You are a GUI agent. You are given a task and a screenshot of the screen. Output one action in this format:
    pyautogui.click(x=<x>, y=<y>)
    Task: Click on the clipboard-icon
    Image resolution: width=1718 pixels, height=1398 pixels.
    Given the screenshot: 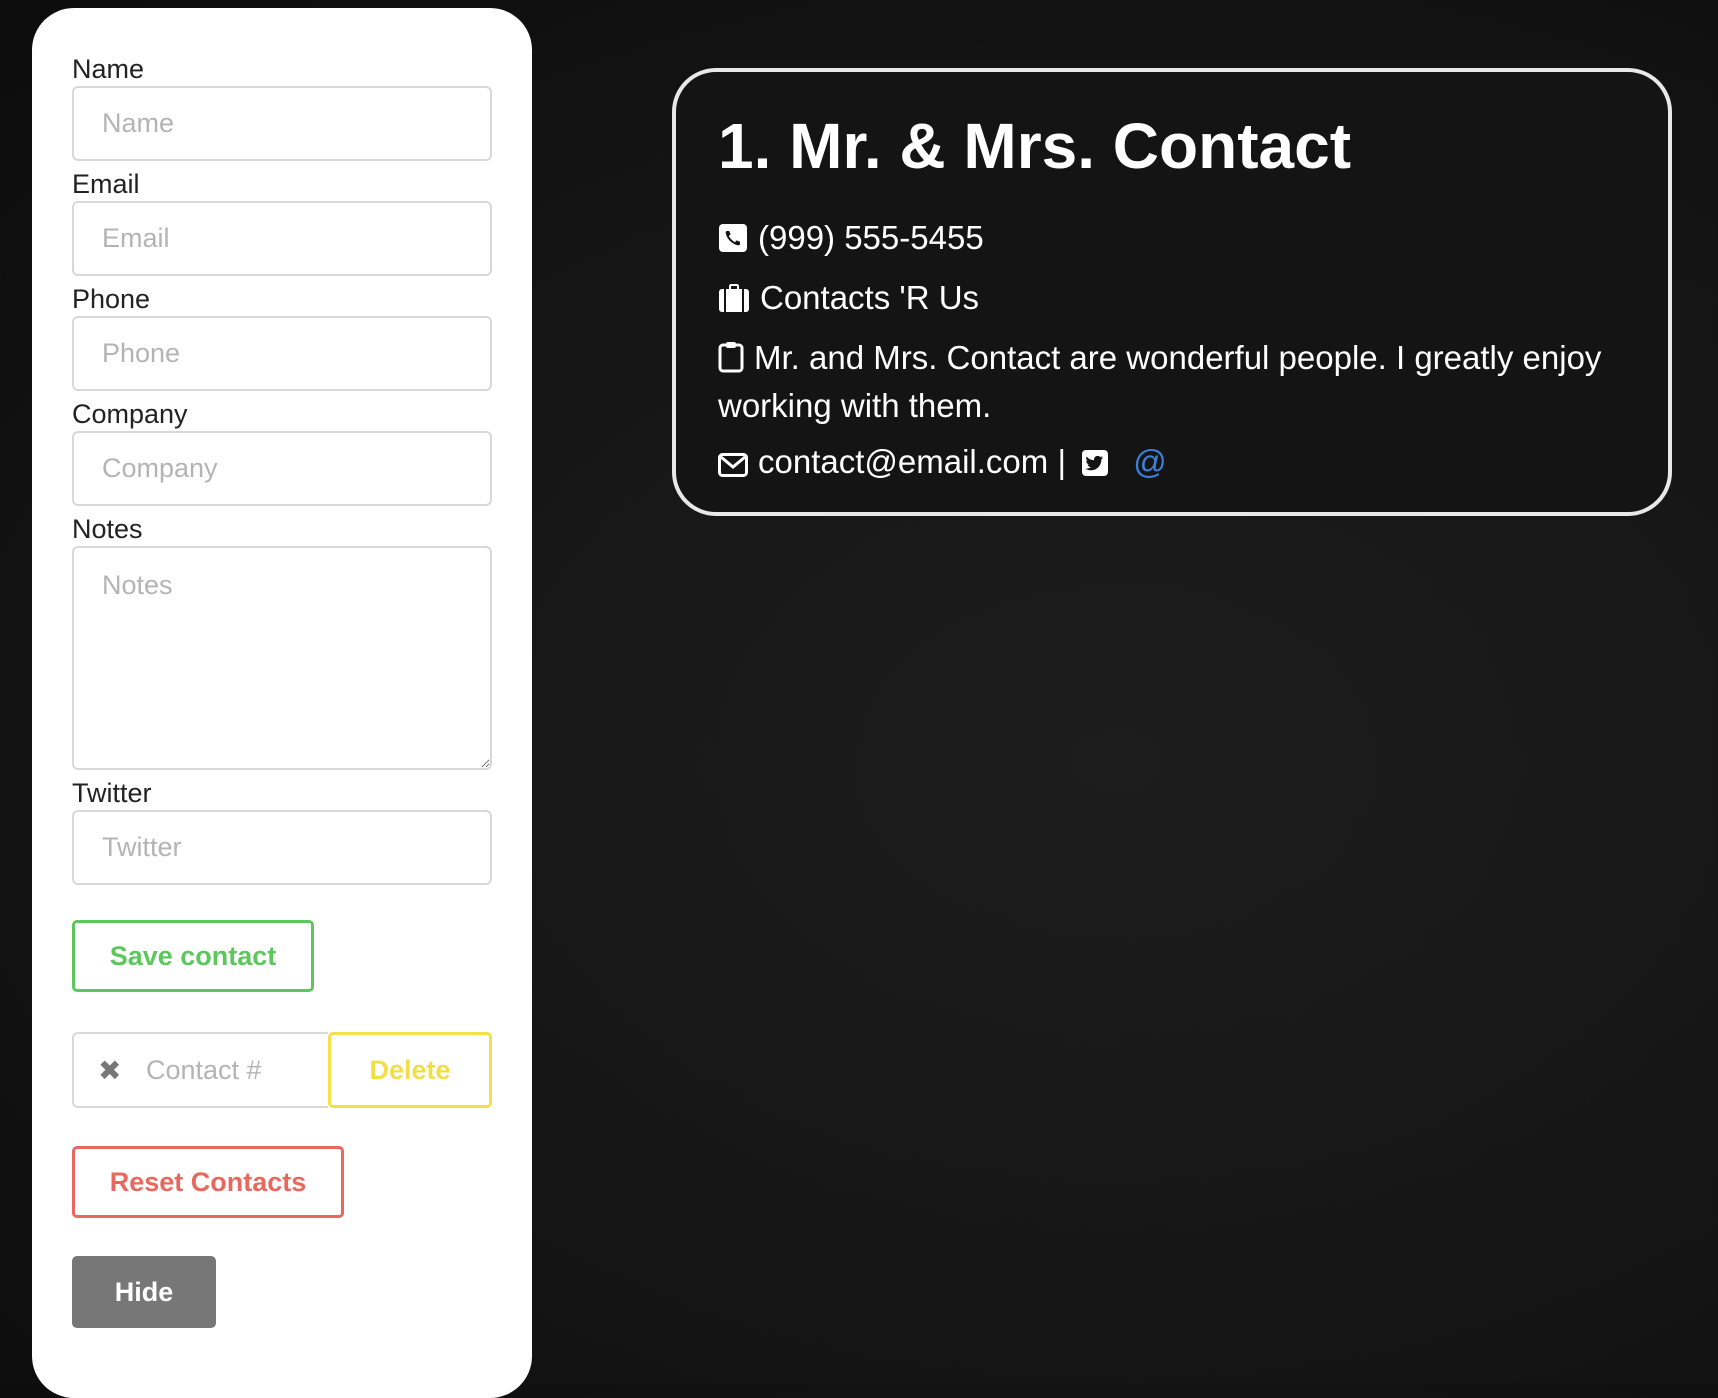 What is the action you would take?
    pyautogui.click(x=731, y=362)
    